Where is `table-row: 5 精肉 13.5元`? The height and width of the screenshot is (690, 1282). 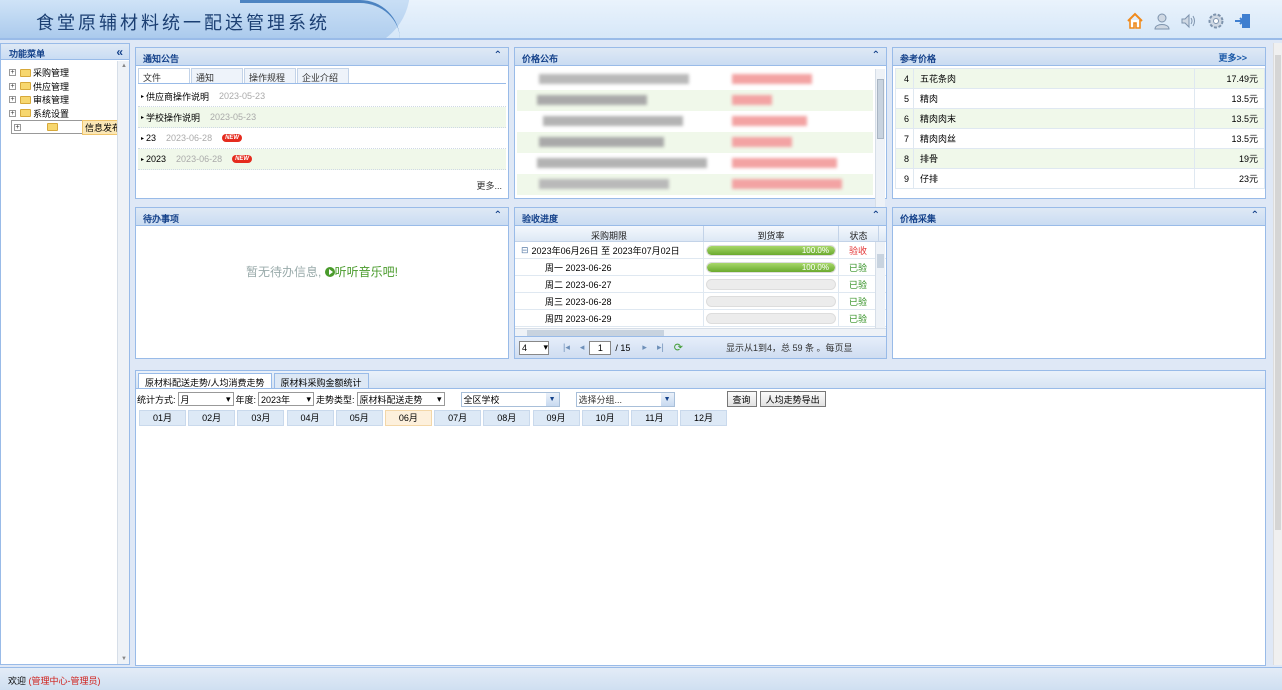 table-row: 5 精肉 13.5元 is located at coordinates (1080, 98).